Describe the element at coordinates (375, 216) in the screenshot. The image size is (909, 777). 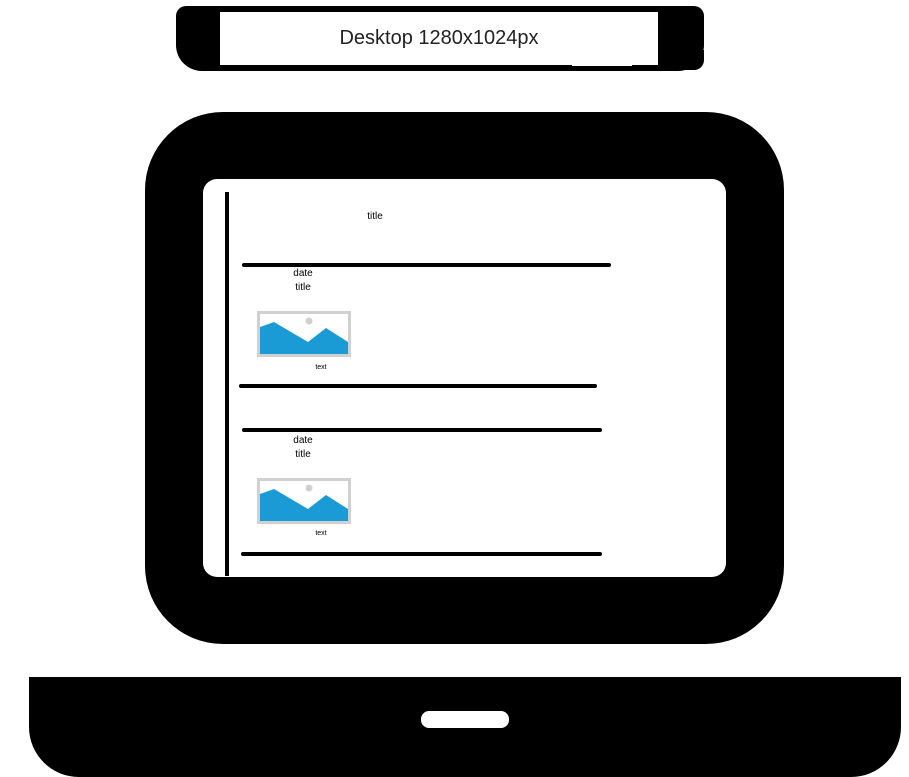
I see `page-title: title` at that location.